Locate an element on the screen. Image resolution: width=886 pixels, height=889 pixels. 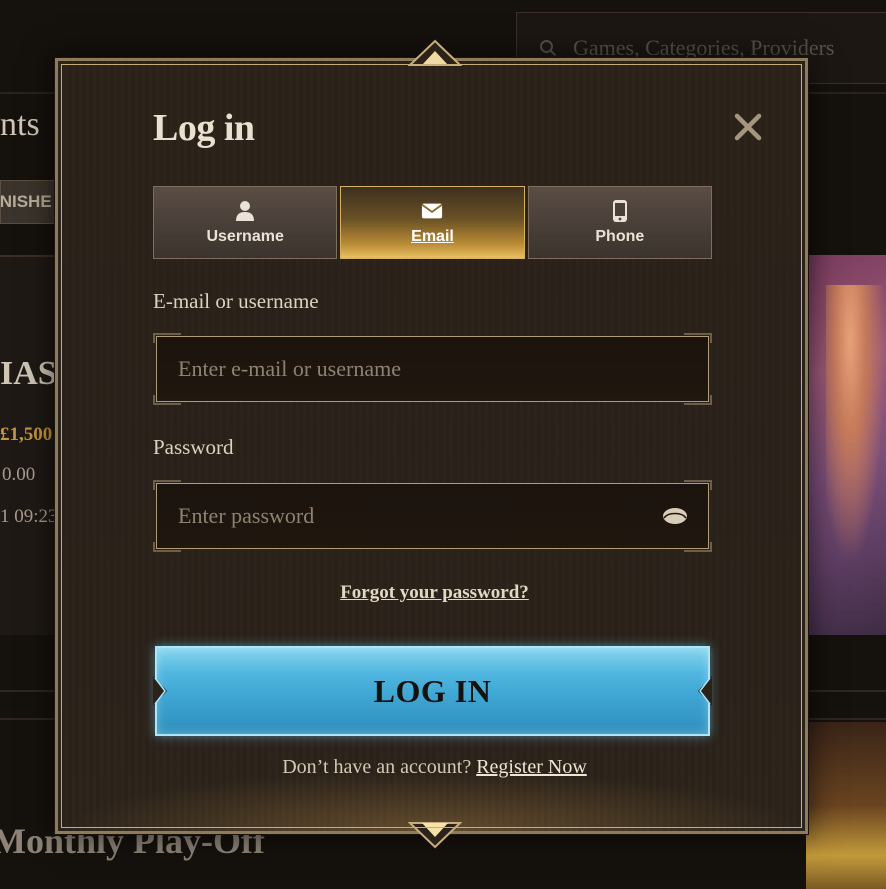
envelope-icon is located at coordinates (432, 211).